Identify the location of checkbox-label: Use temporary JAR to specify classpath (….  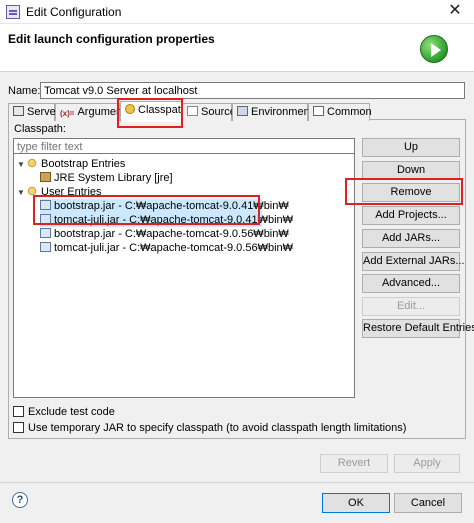
(217, 428).